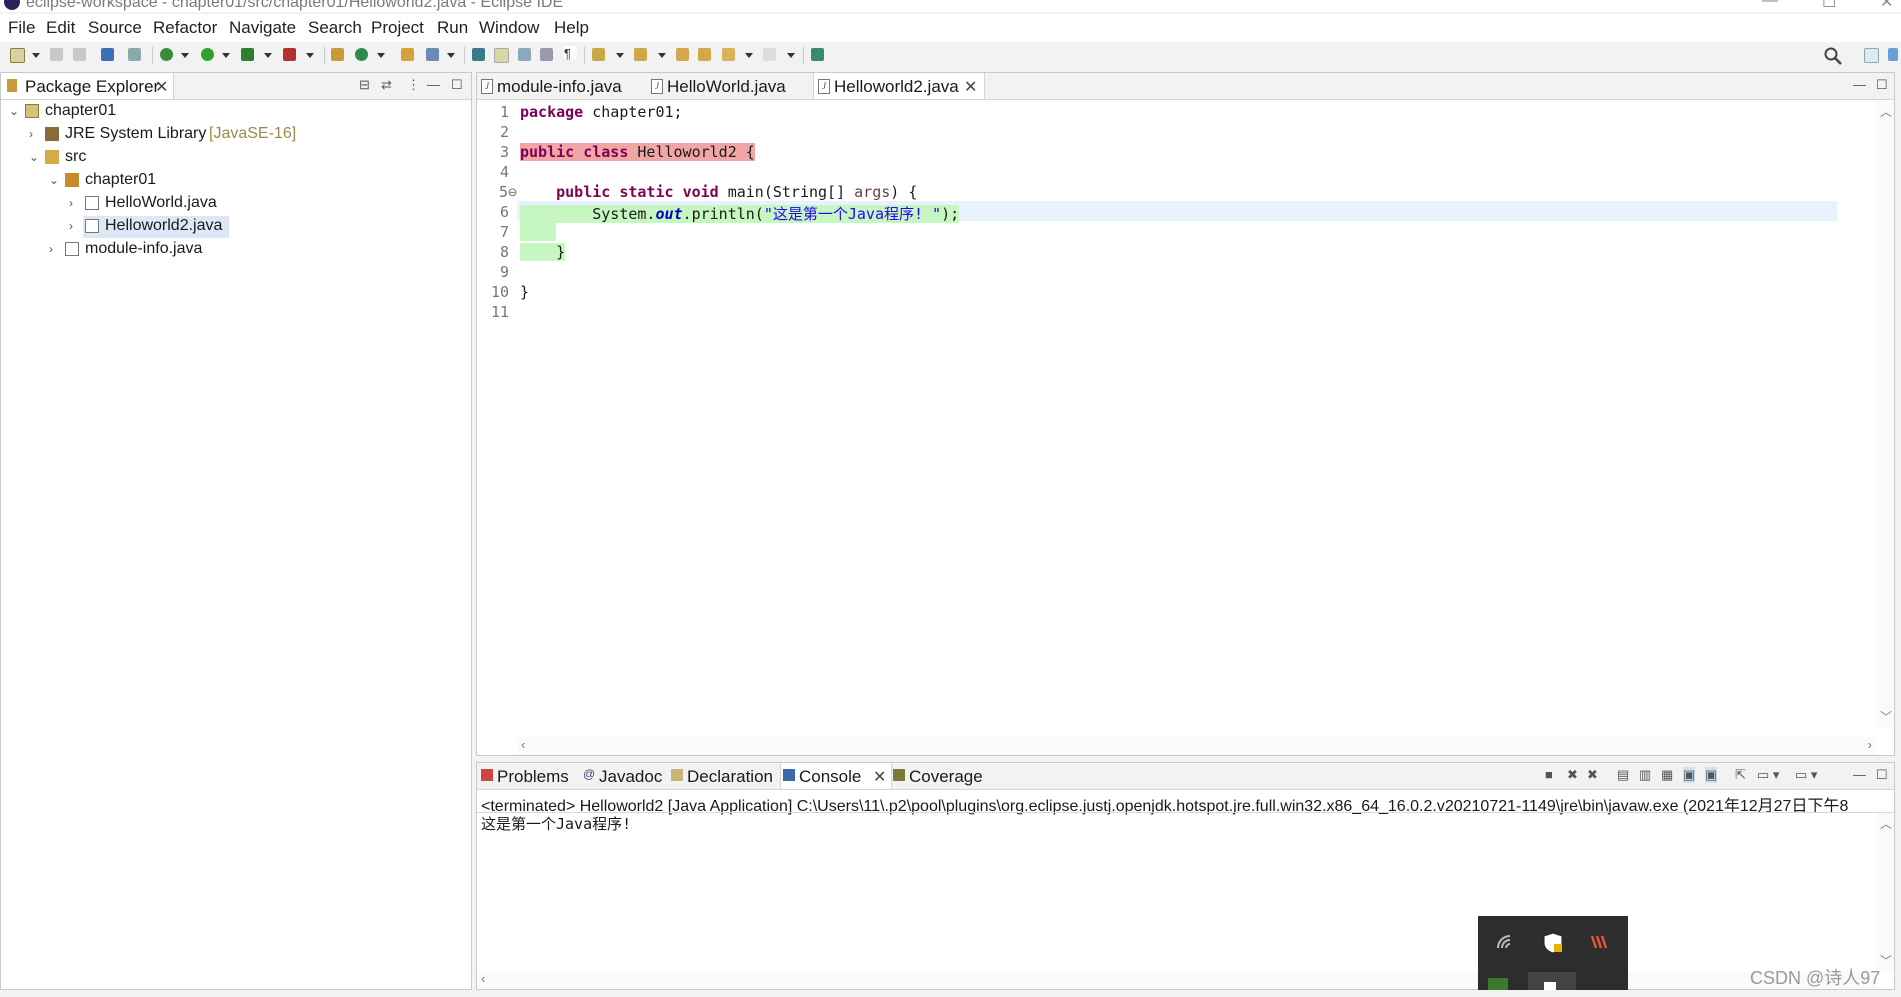 The image size is (1901, 997). What do you see at coordinates (87, 86) in the screenshot?
I see `tab-package-explorer: Package Explorer ✕` at bounding box center [87, 86].